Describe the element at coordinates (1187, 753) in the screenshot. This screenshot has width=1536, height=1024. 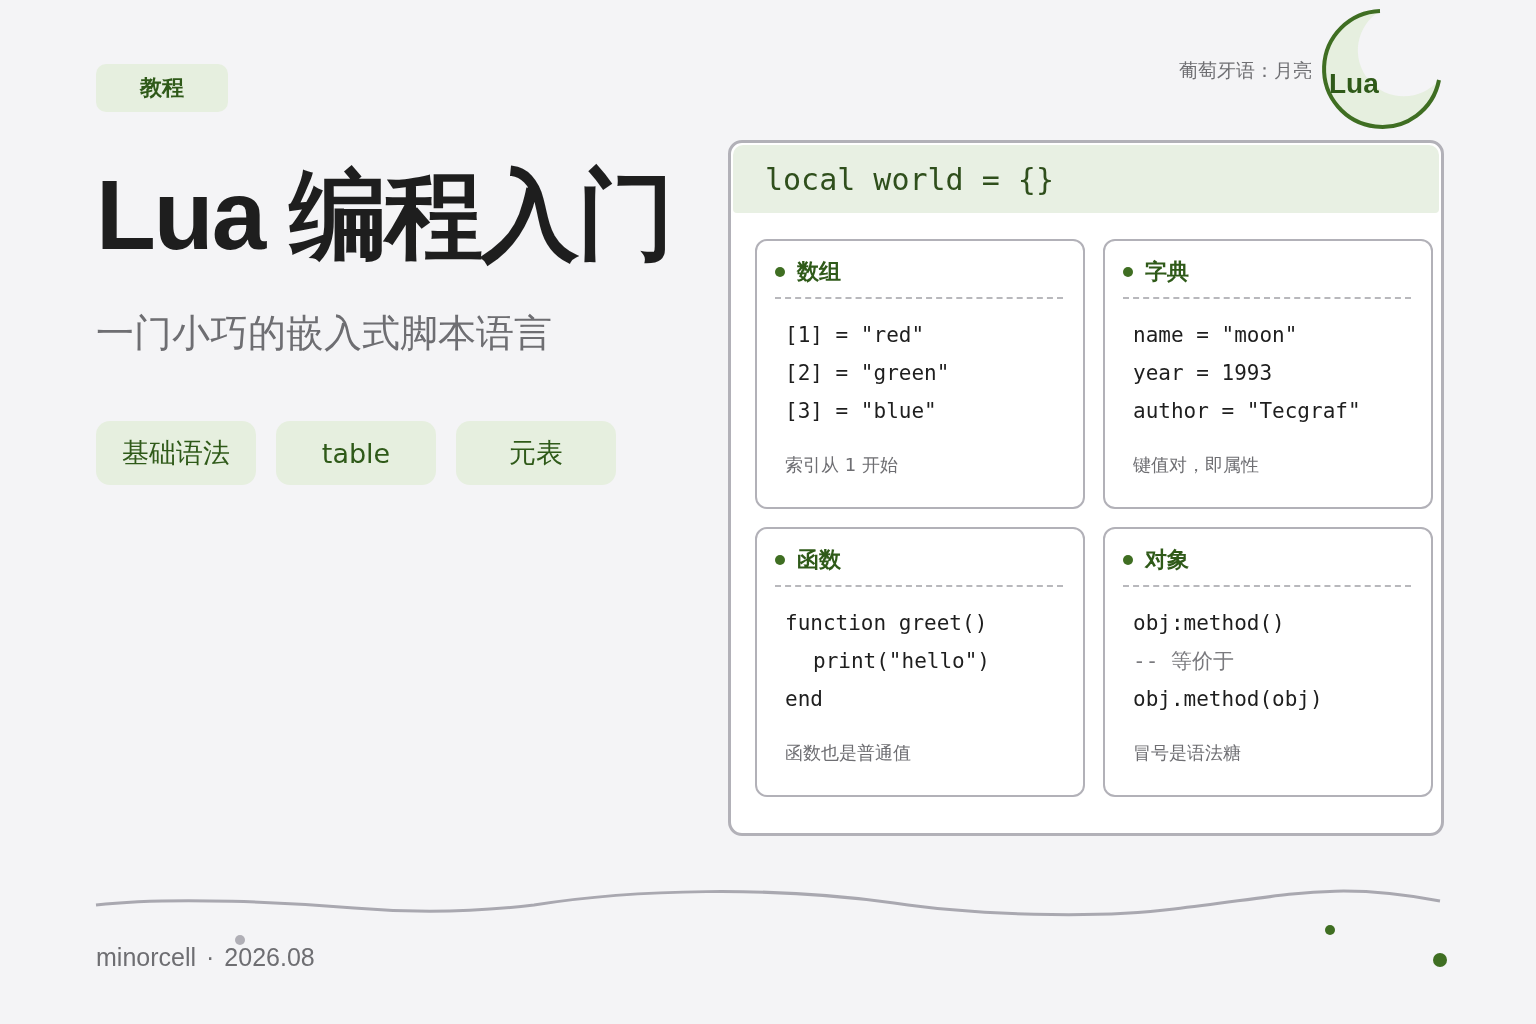
I see `card-note: 冒号是语法糖` at that location.